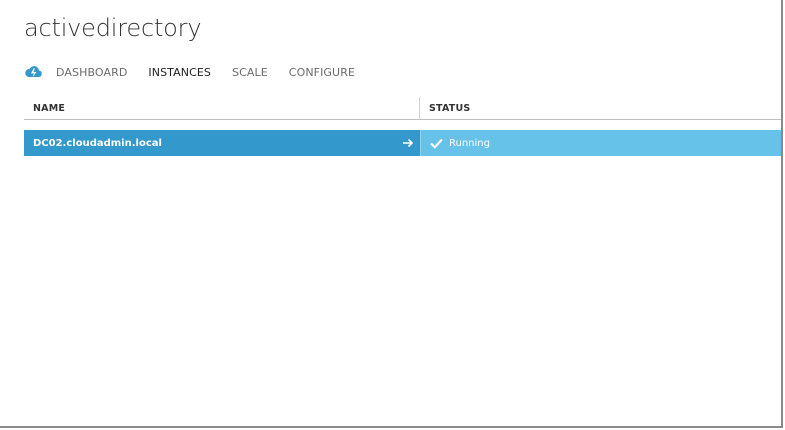 This screenshot has width=785, height=430. I want to click on tab-instances: INSTANCES, so click(179, 72).